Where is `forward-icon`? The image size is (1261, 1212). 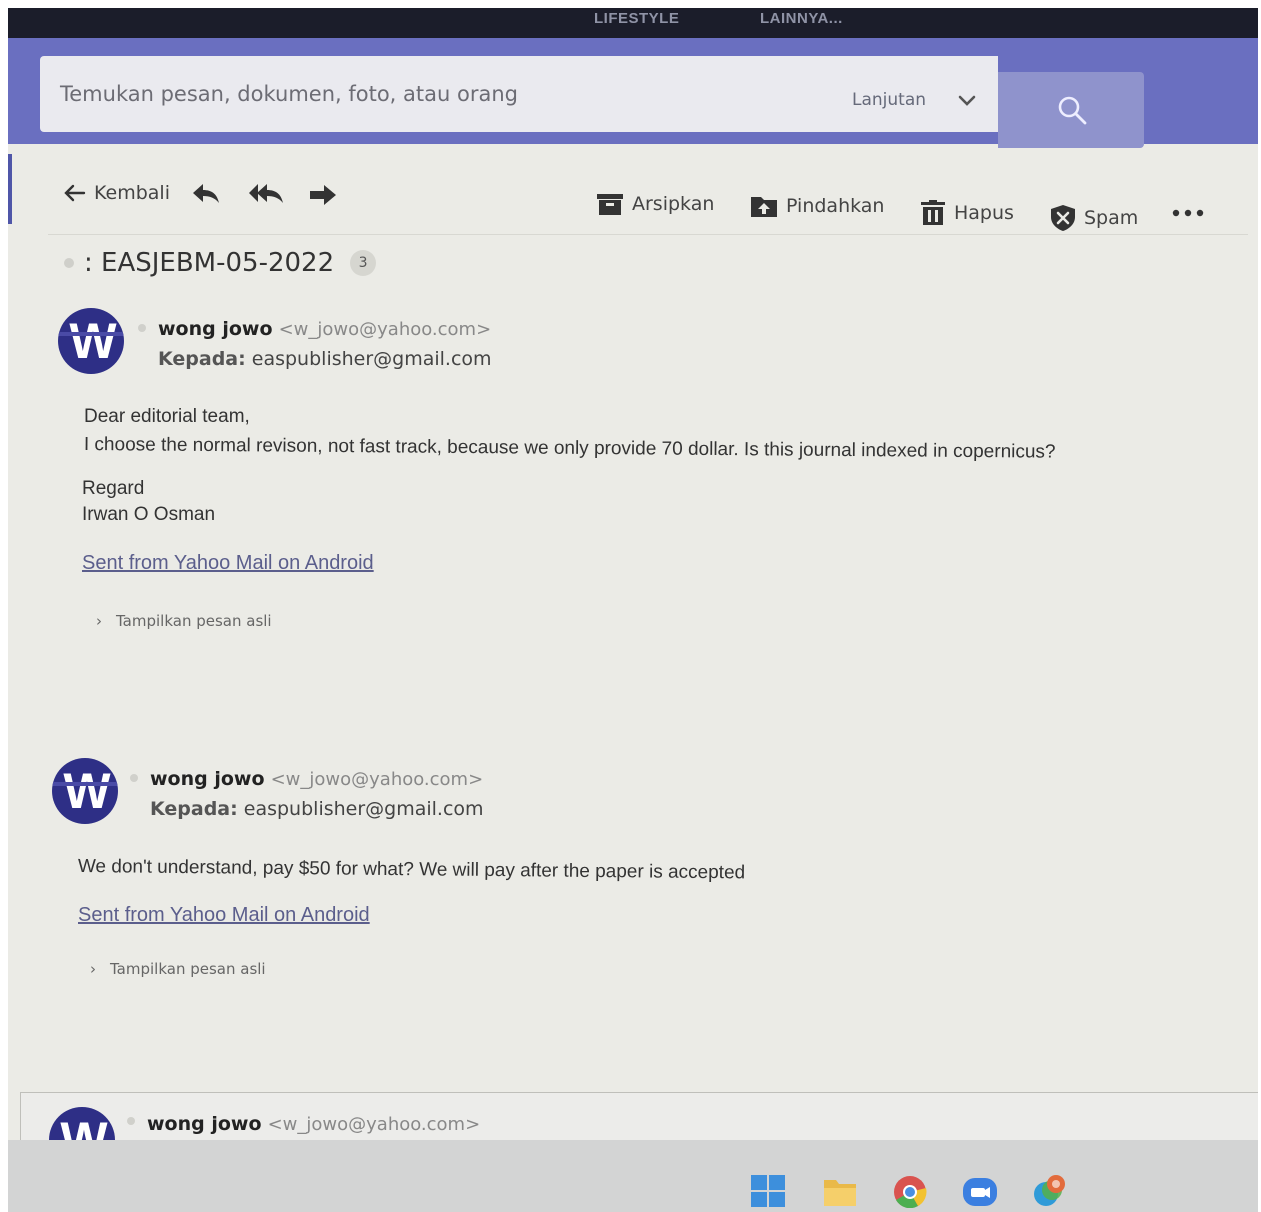 forward-icon is located at coordinates (323, 195).